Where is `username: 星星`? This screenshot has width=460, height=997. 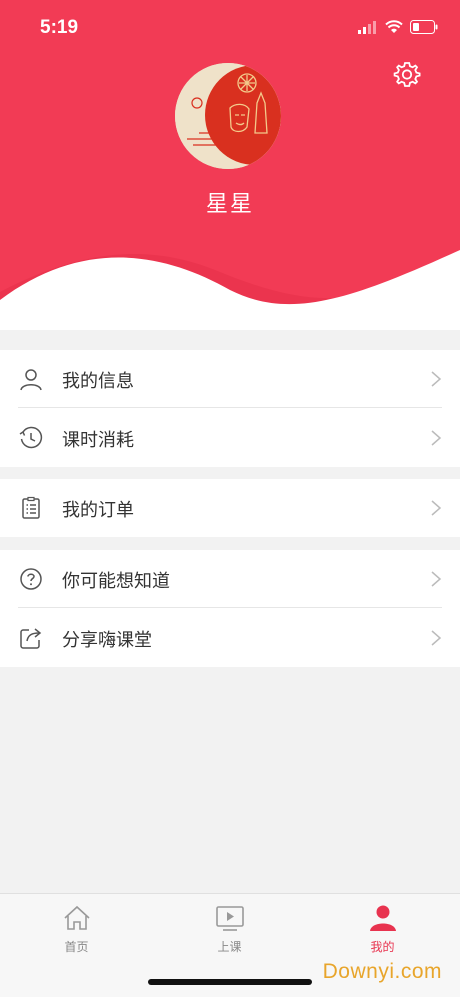 username: 星星 is located at coordinates (229, 204).